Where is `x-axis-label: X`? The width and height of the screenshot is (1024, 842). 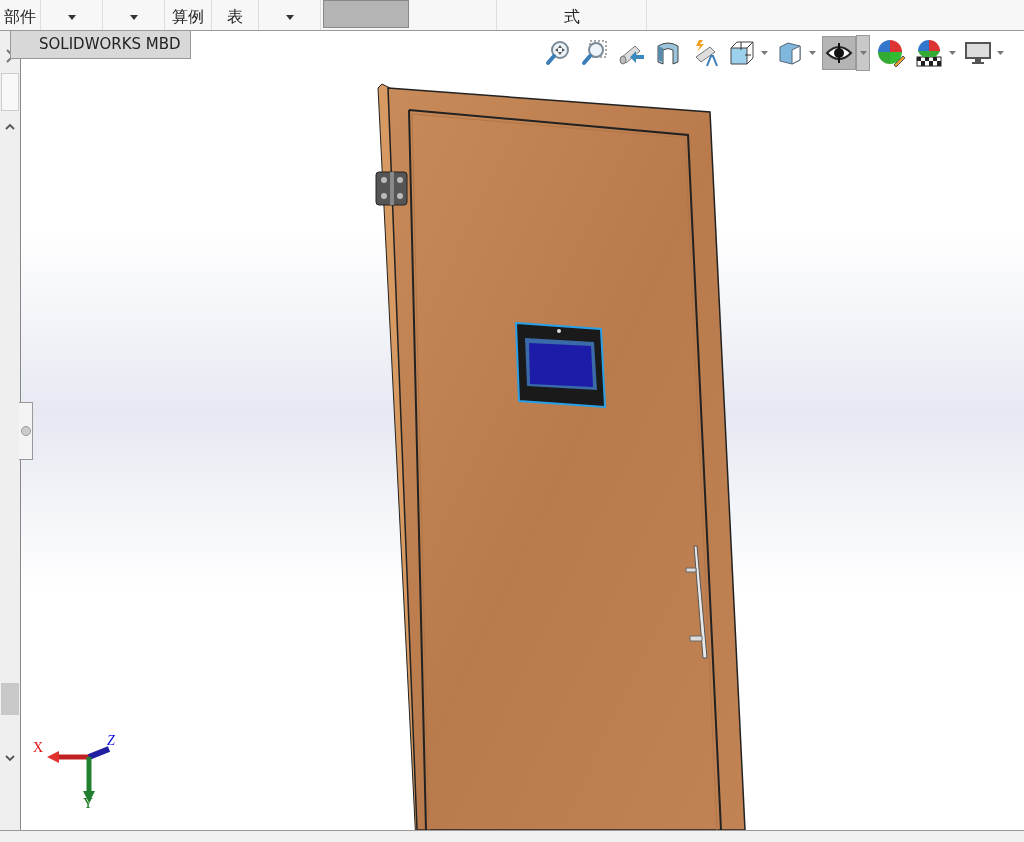 x-axis-label: X is located at coordinates (38, 748).